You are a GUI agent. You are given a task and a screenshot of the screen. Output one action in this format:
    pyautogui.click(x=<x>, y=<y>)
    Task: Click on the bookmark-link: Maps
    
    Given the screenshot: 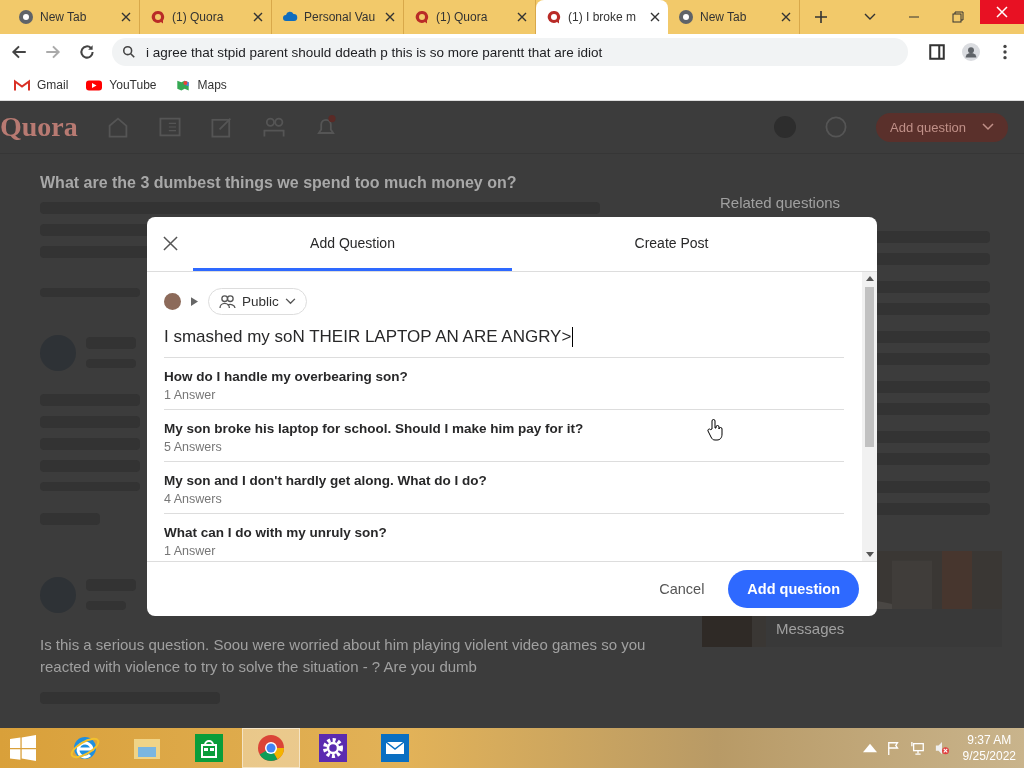 What is the action you would take?
    pyautogui.click(x=200, y=85)
    